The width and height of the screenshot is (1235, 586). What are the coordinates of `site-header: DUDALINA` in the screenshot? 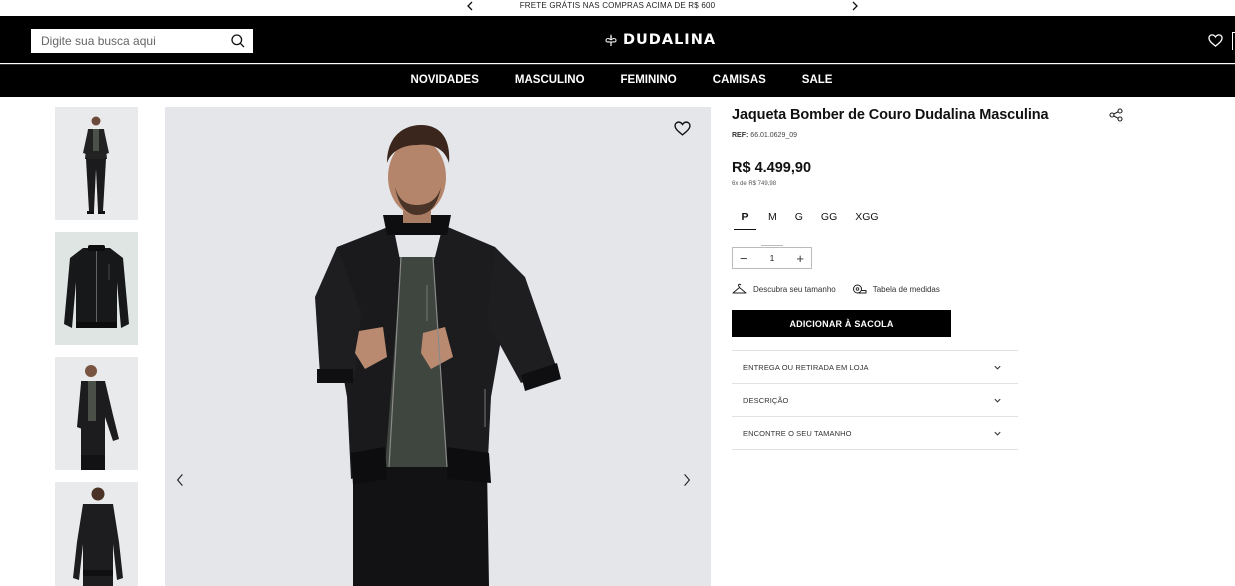 It's located at (617, 39).